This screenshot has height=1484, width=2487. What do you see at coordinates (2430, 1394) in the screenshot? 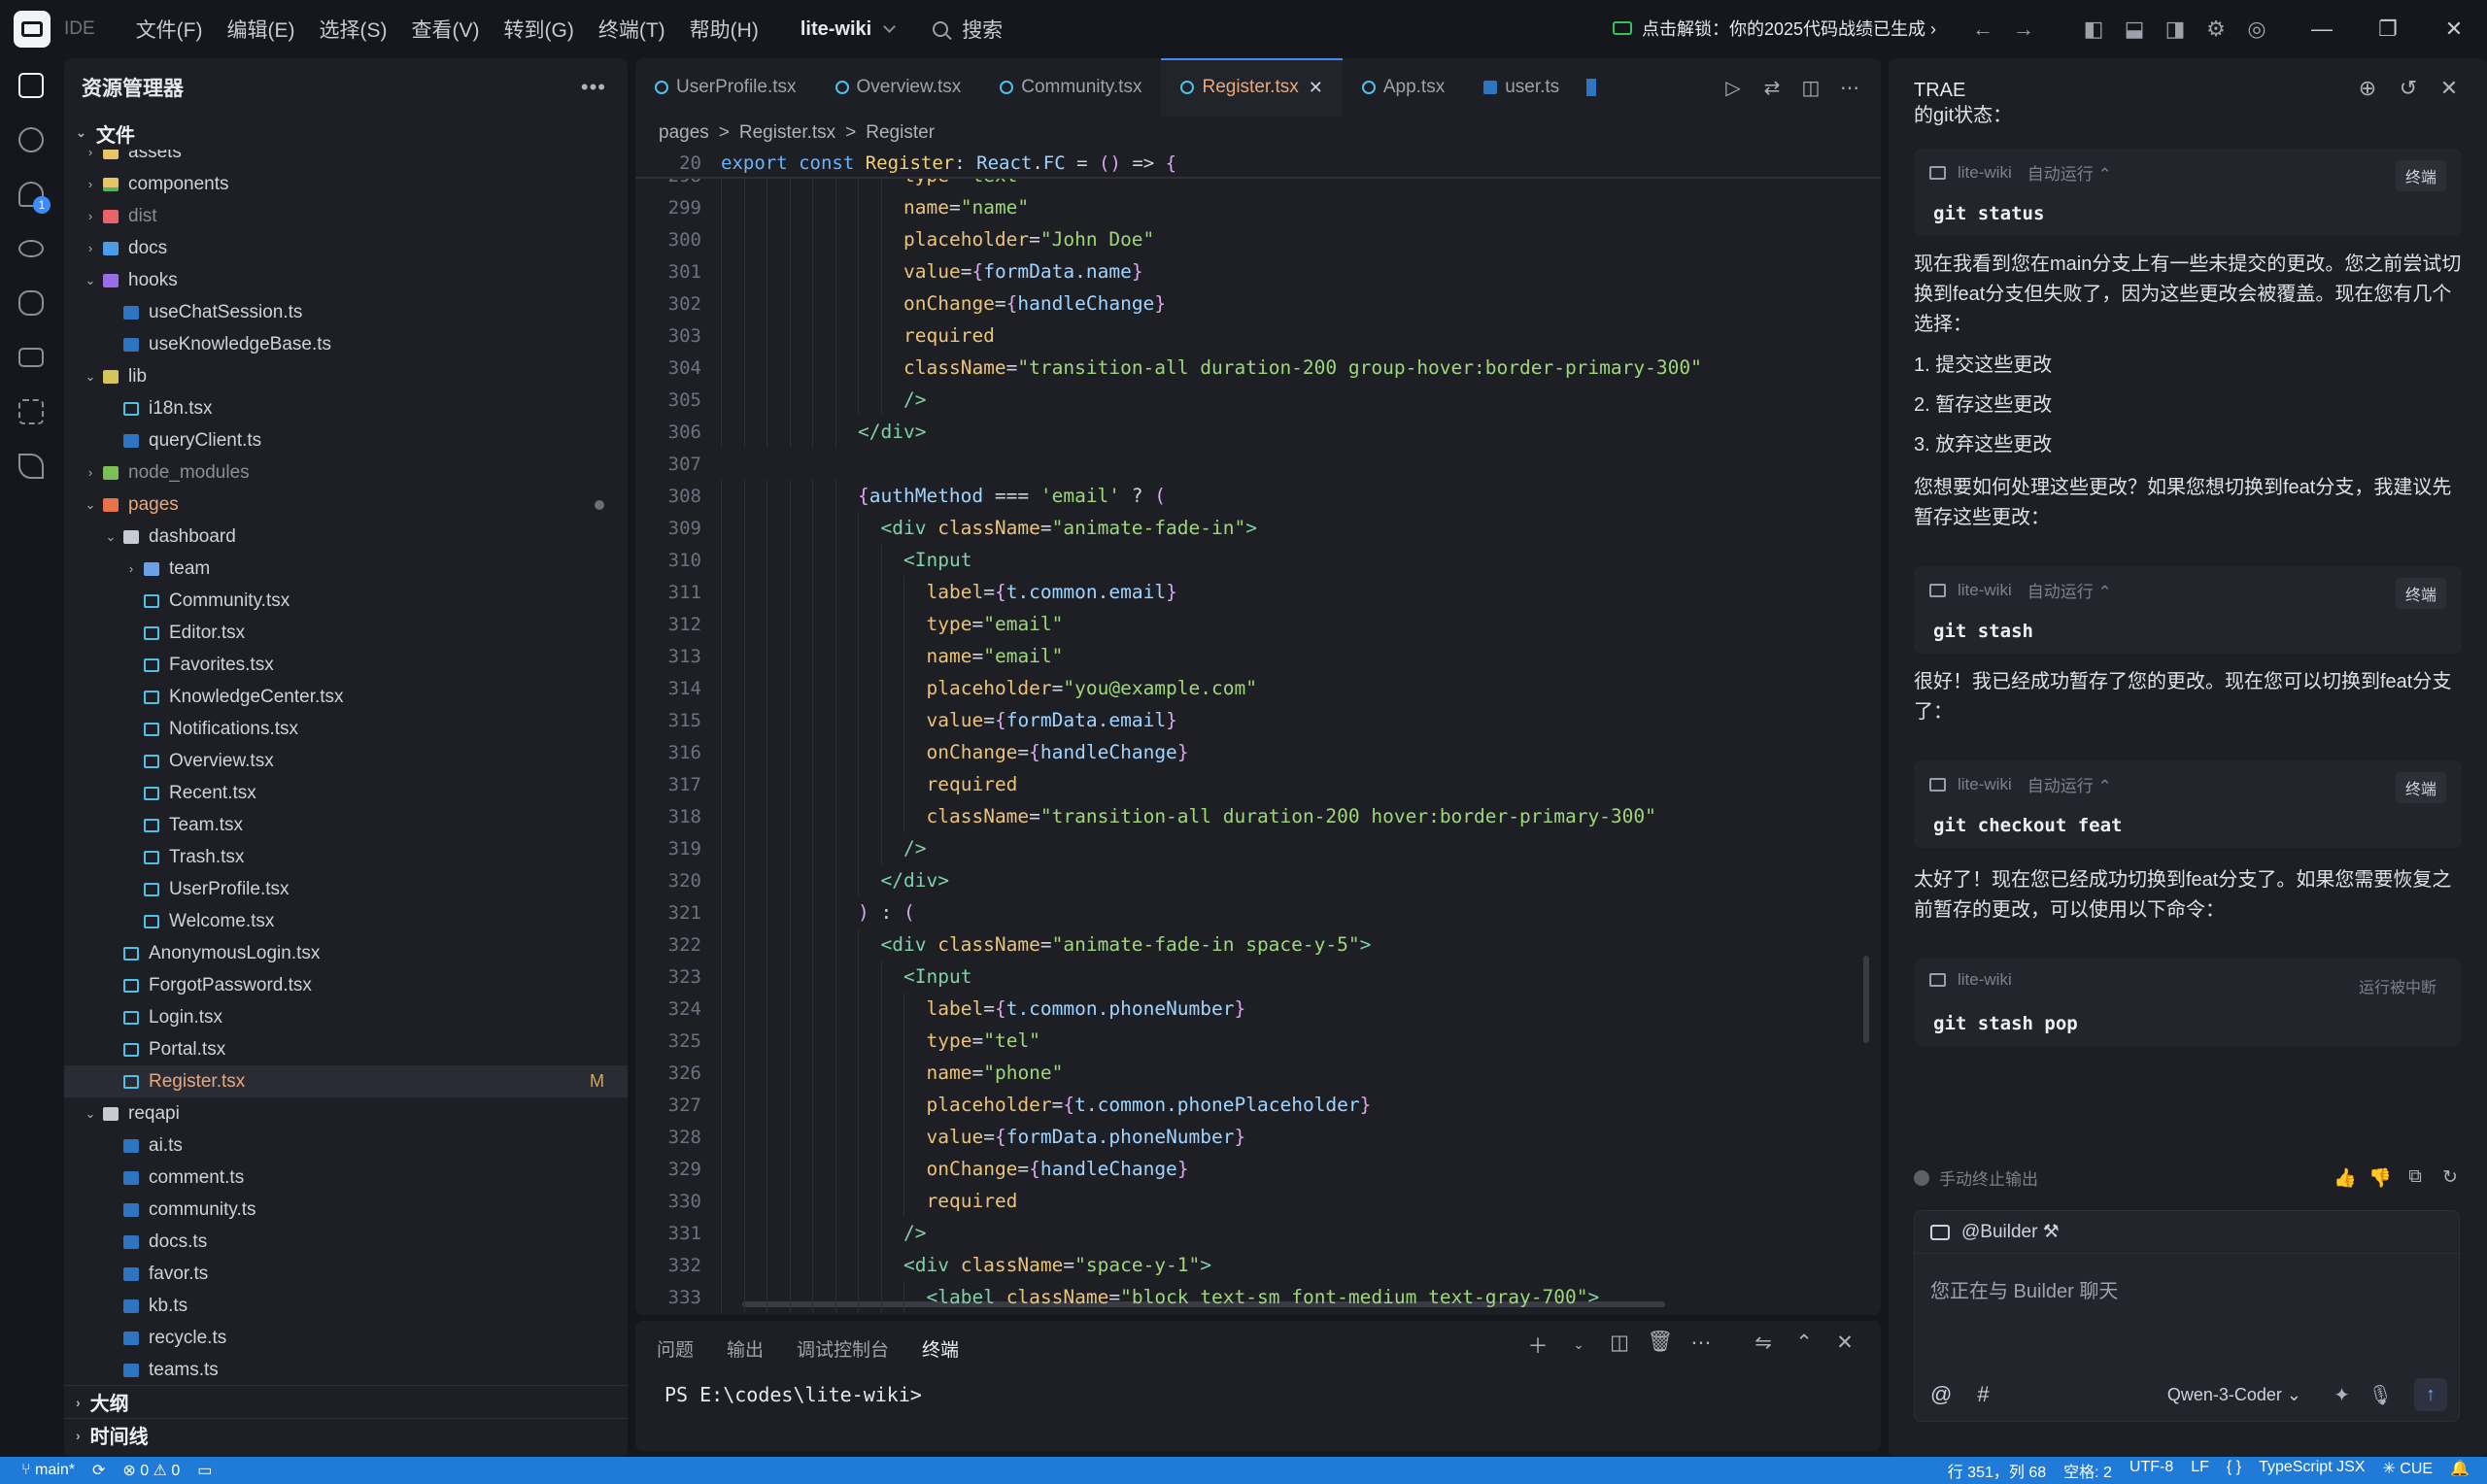
I see `send-button: ↑` at bounding box center [2430, 1394].